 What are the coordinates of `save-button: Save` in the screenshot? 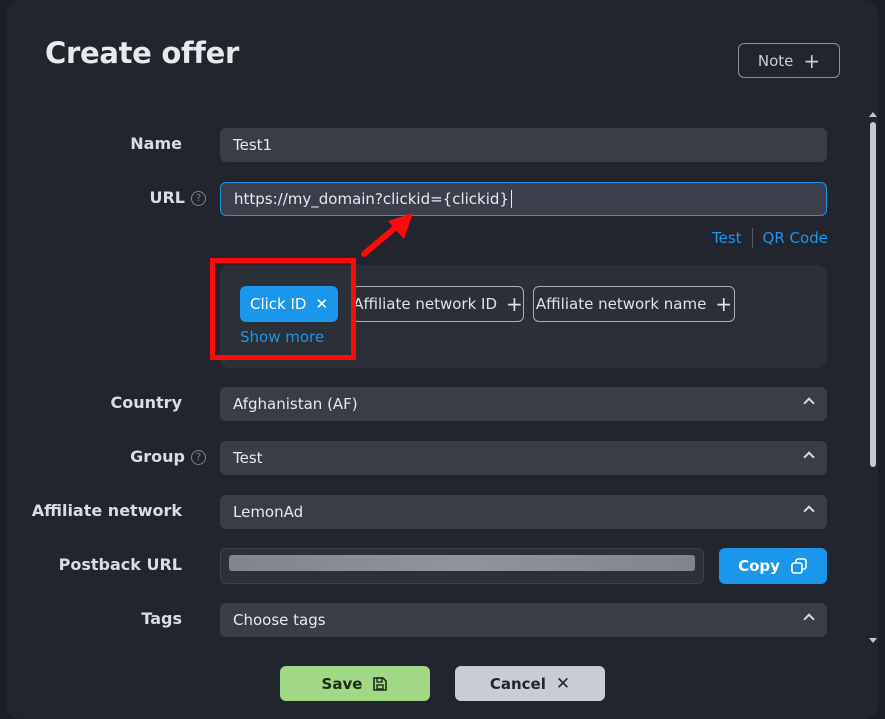 It's located at (355, 683).